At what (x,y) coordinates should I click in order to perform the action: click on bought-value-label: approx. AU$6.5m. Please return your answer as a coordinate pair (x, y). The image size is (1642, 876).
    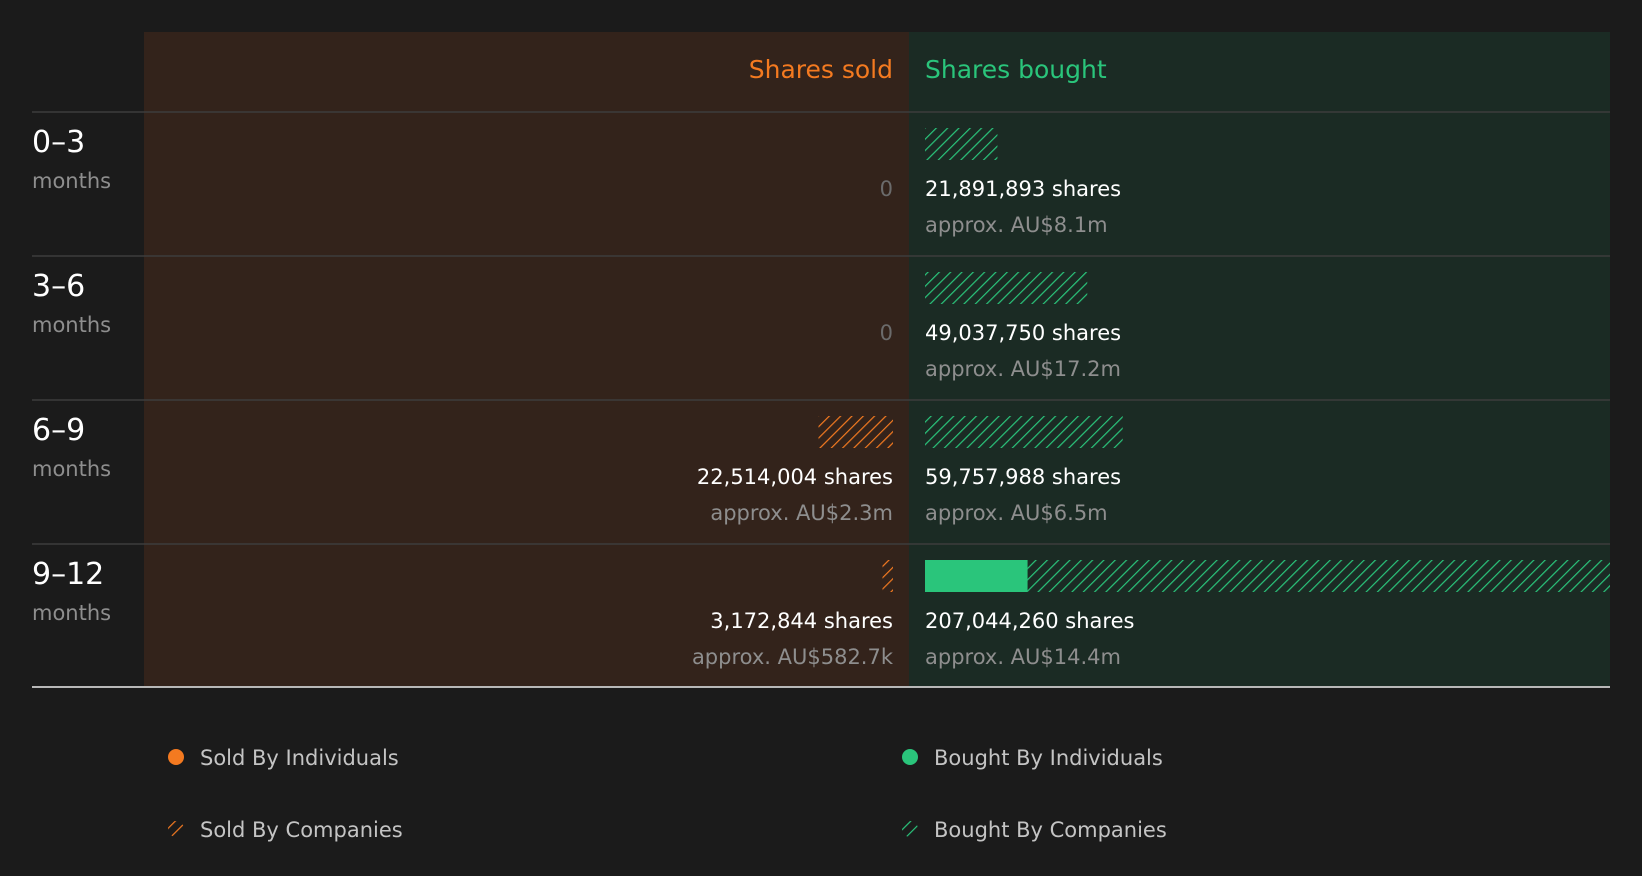
    Looking at the image, I should click on (1016, 513).